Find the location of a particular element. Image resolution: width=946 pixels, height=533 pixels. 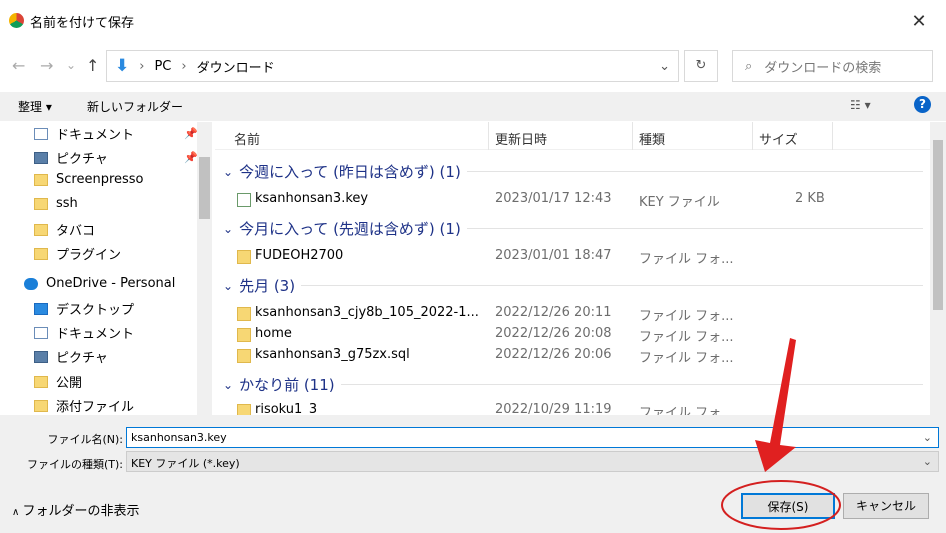

view-options-button: ☷ ▾ is located at coordinates (860, 105).